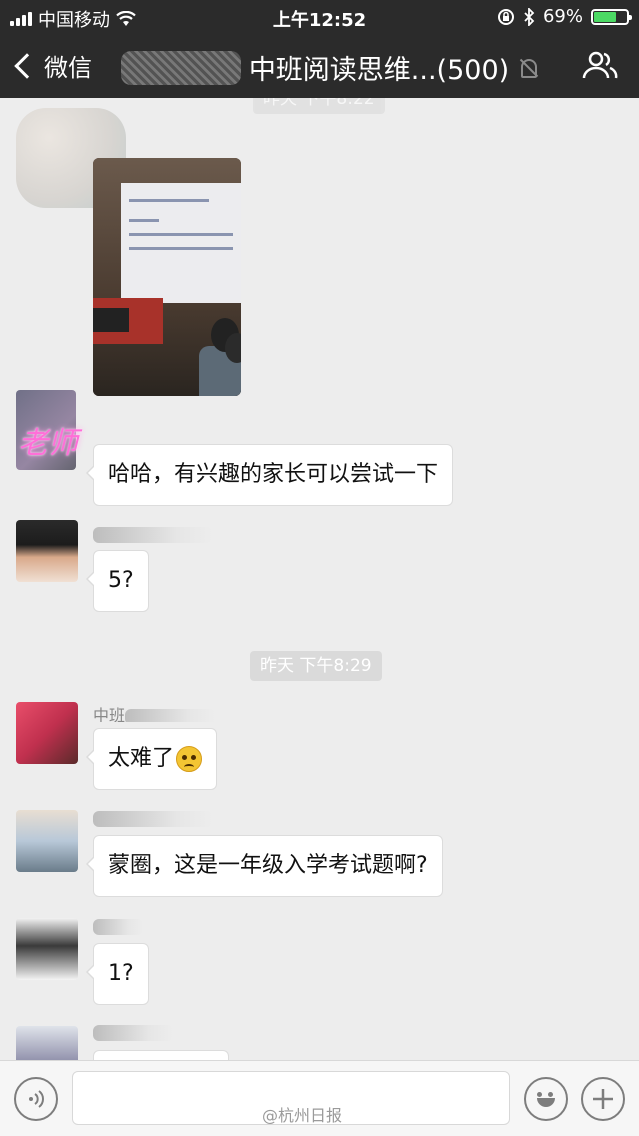 The width and height of the screenshot is (639, 1136). What do you see at coordinates (529, 16) in the screenshot?
I see `bluetooth-icon` at bounding box center [529, 16].